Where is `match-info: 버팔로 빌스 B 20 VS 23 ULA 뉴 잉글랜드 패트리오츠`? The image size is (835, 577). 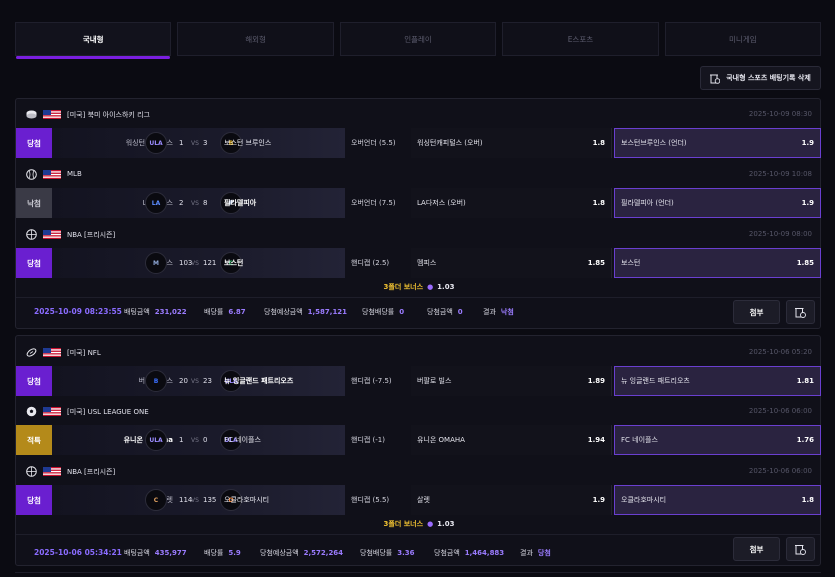 match-info: 버팔로 빌스 B 20 VS 23 ULA 뉴 잉글랜드 패트리오츠 is located at coordinates (198, 381).